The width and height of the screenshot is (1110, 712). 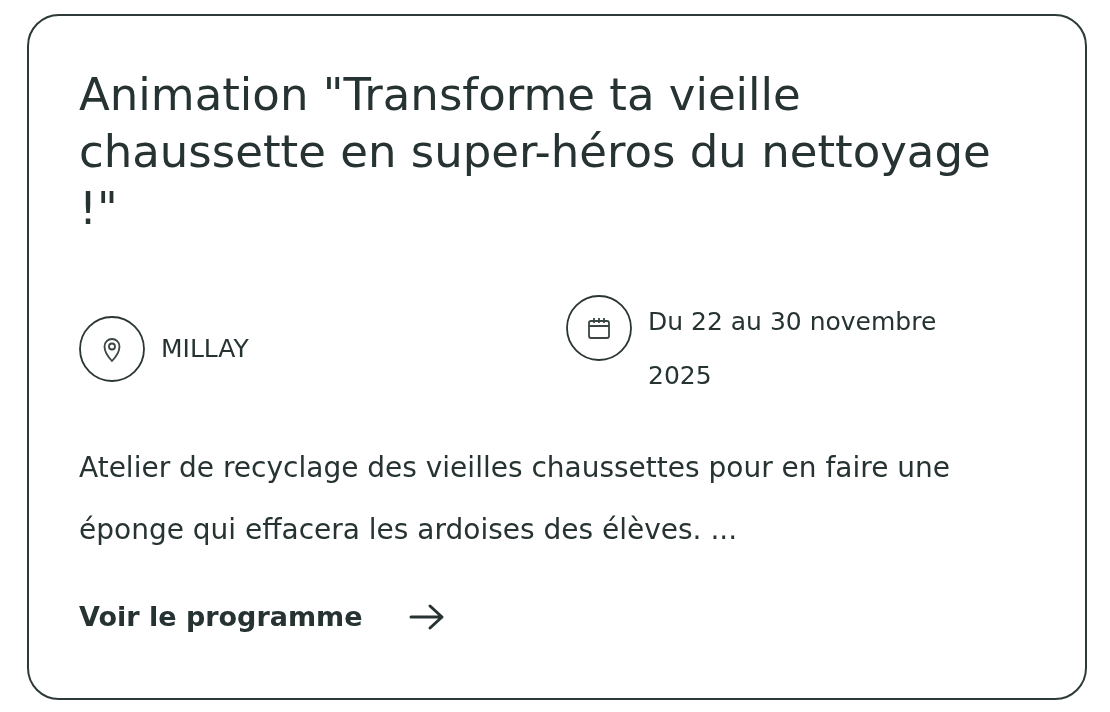 I want to click on location-pin-icon, so click(x=112, y=349).